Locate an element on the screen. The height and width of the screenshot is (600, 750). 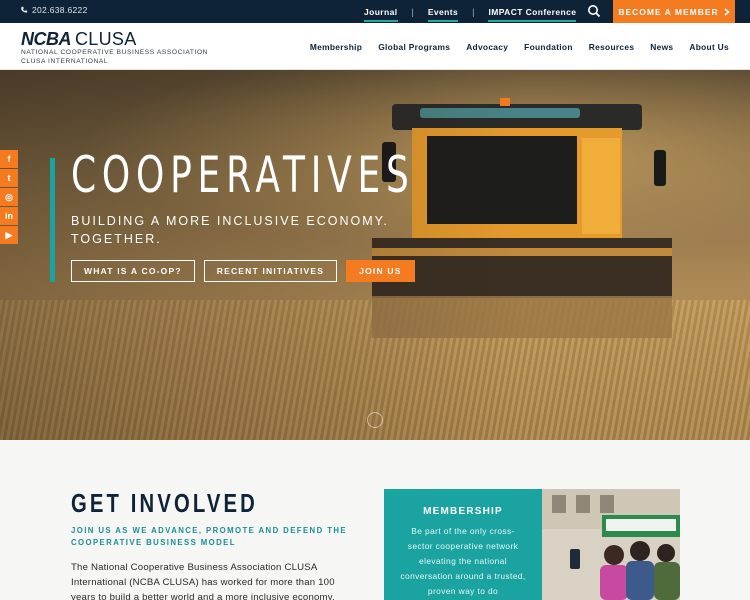
facebook-icon: f is located at coordinates (9, 159).